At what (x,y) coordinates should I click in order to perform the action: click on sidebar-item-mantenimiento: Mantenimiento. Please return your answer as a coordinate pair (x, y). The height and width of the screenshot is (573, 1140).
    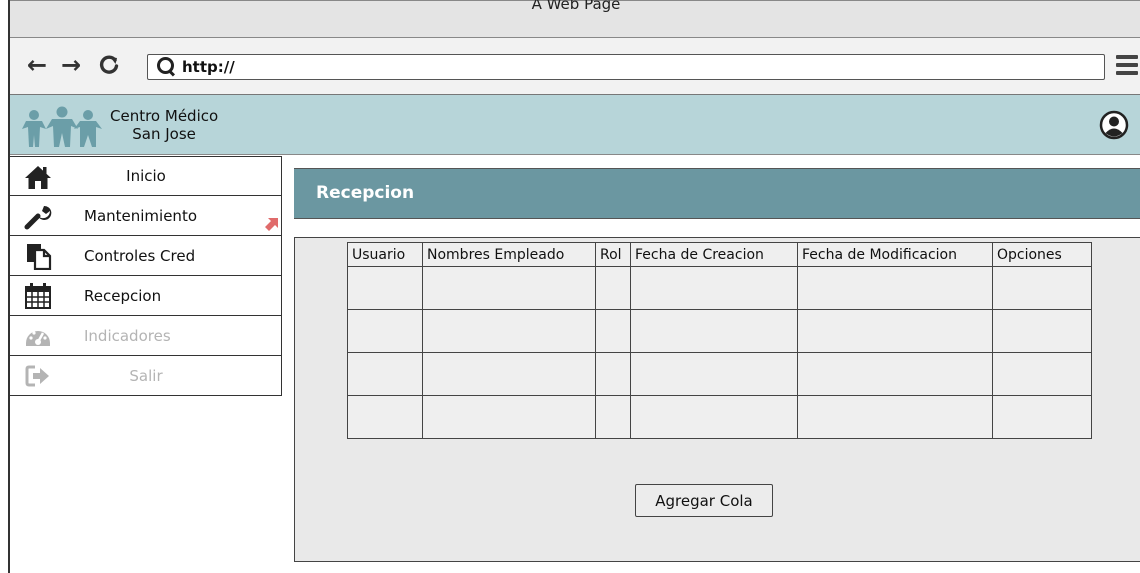
    Looking at the image, I should click on (146, 216).